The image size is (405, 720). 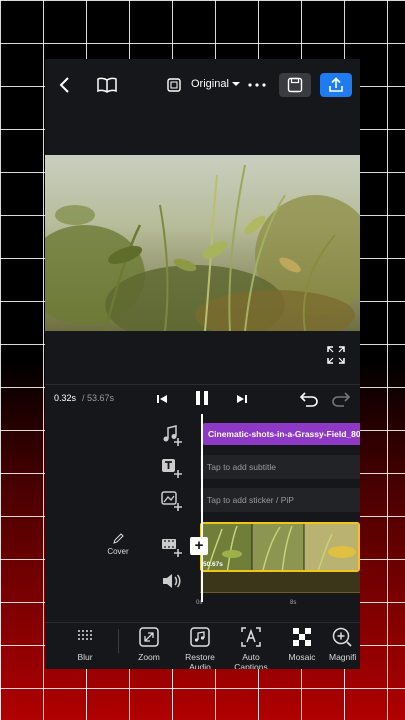 I want to click on add-clip-icon, so click(x=172, y=547).